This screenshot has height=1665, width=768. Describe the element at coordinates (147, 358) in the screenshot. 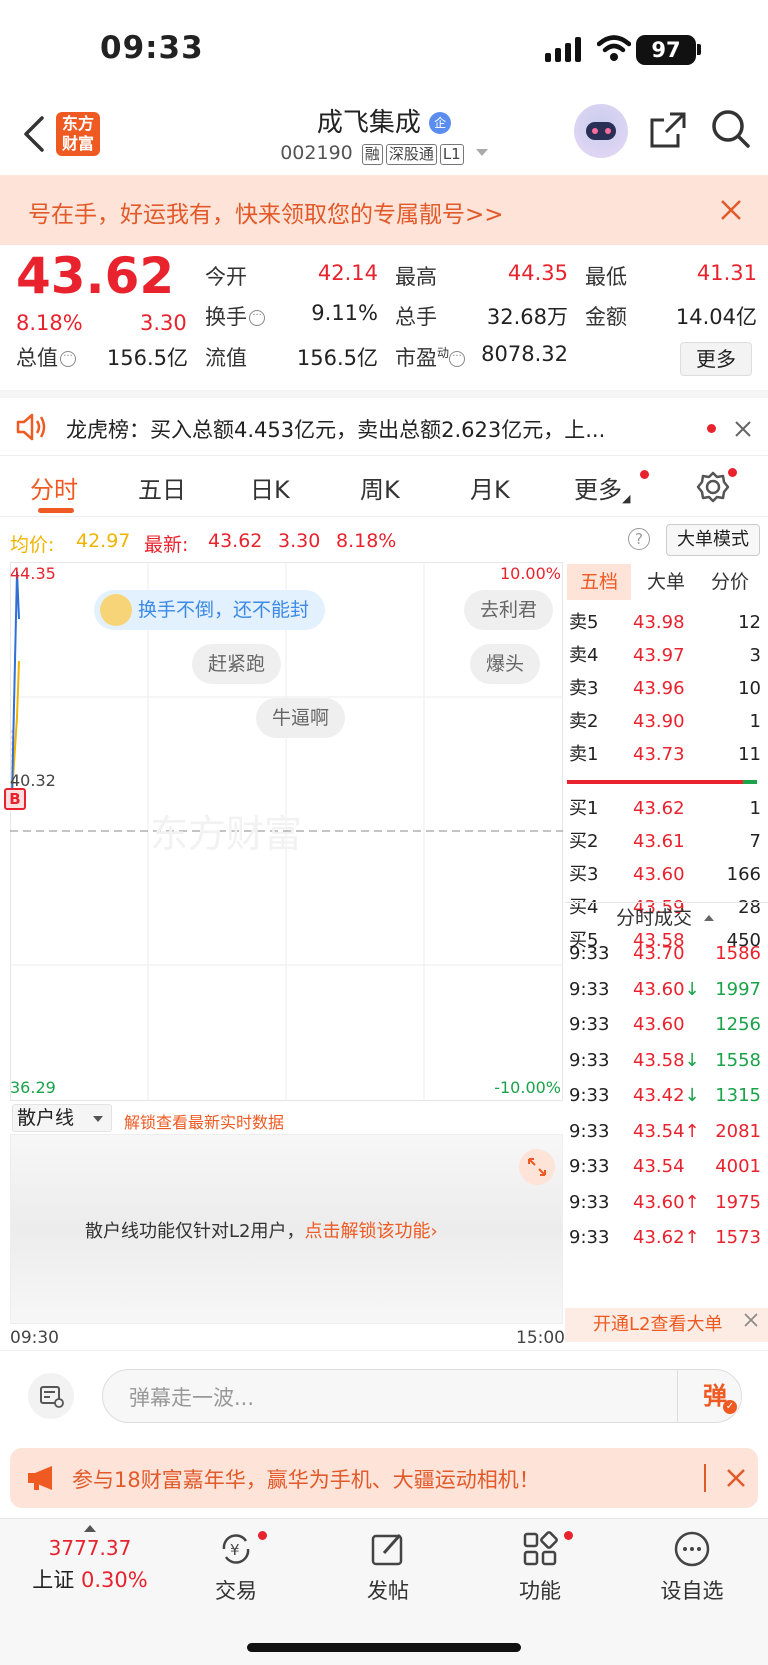

I see `market-cap-value: 156.5亿` at that location.